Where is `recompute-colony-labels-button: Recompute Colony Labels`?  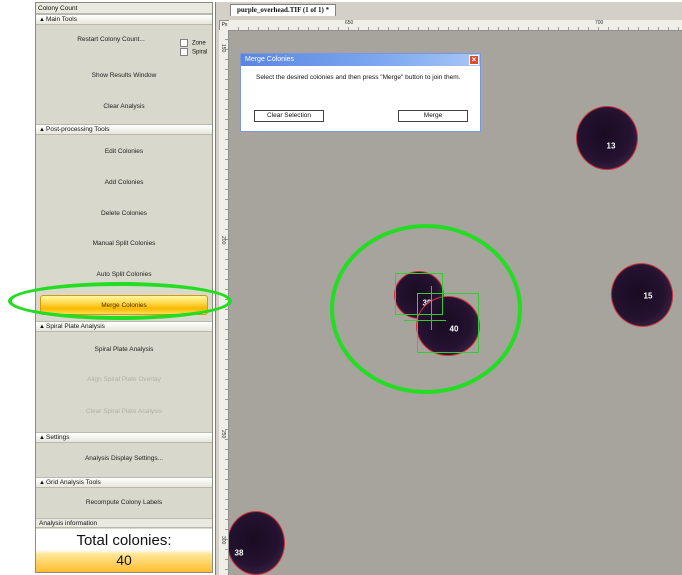 recompute-colony-labels-button: Recompute Colony Labels is located at coordinates (124, 503).